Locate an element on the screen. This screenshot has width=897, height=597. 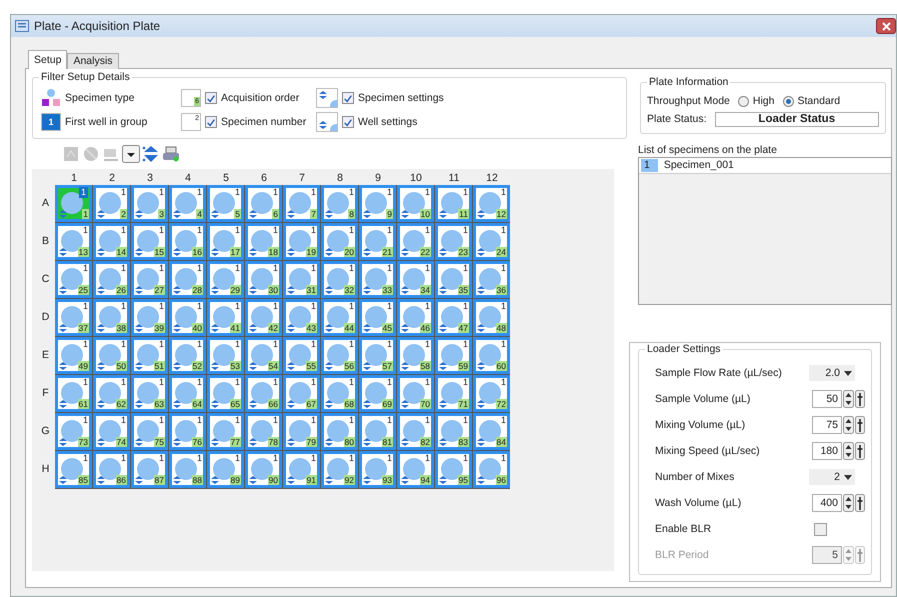
well: 1 32 is located at coordinates (339, 279).